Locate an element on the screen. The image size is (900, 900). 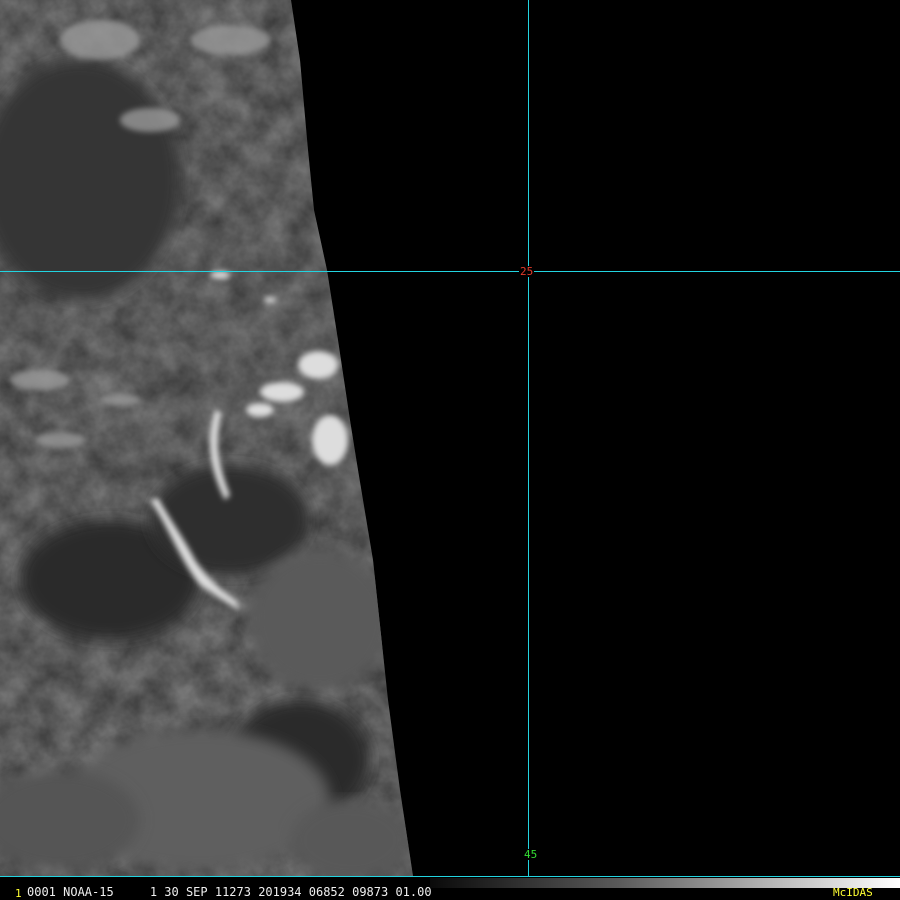
longitude-label: 45 is located at coordinates (531, 854).